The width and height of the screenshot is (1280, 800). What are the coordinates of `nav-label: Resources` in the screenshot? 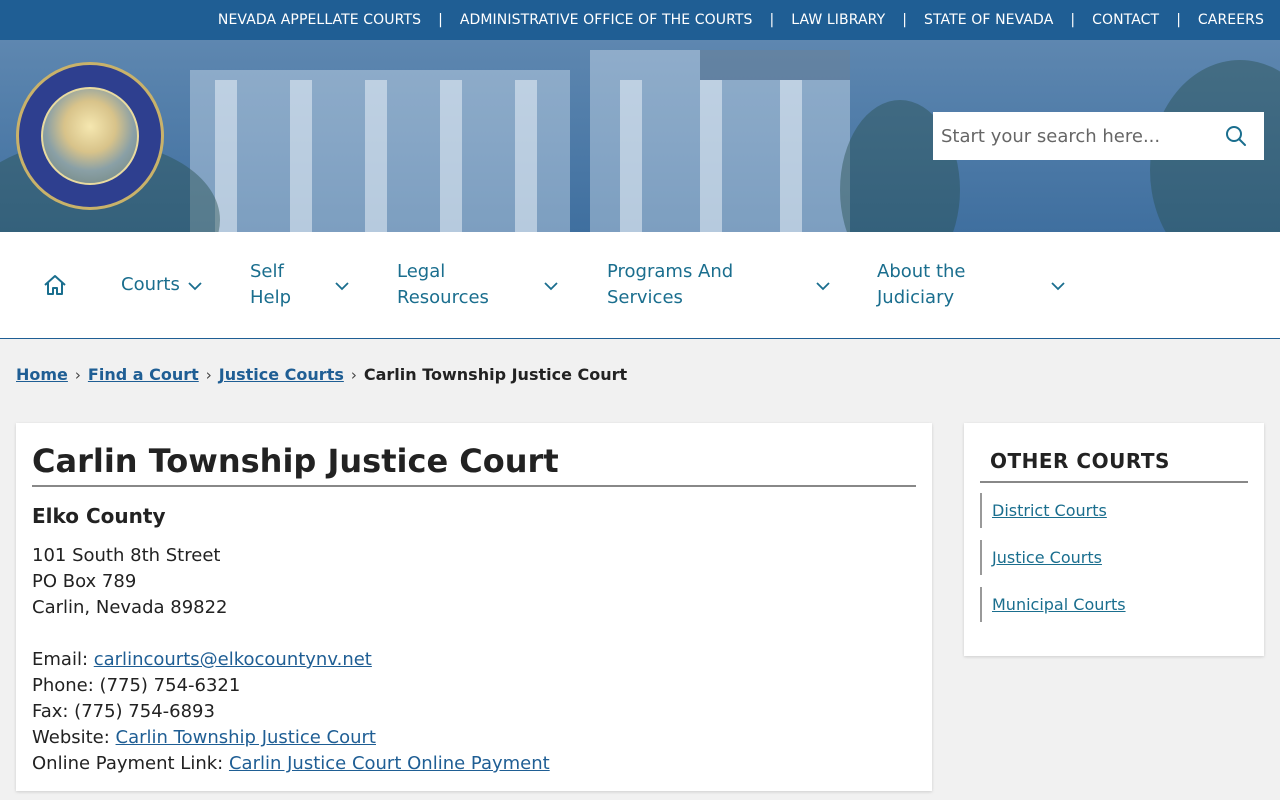 It's located at (443, 297).